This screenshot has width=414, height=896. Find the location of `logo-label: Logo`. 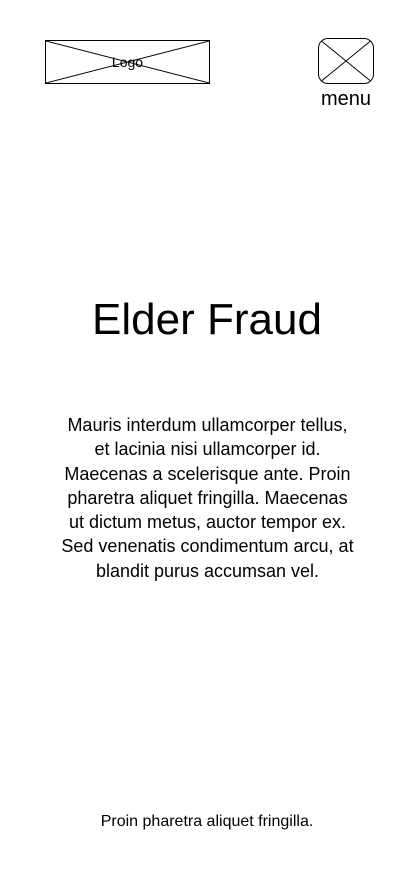

logo-label: Logo is located at coordinates (127, 62).